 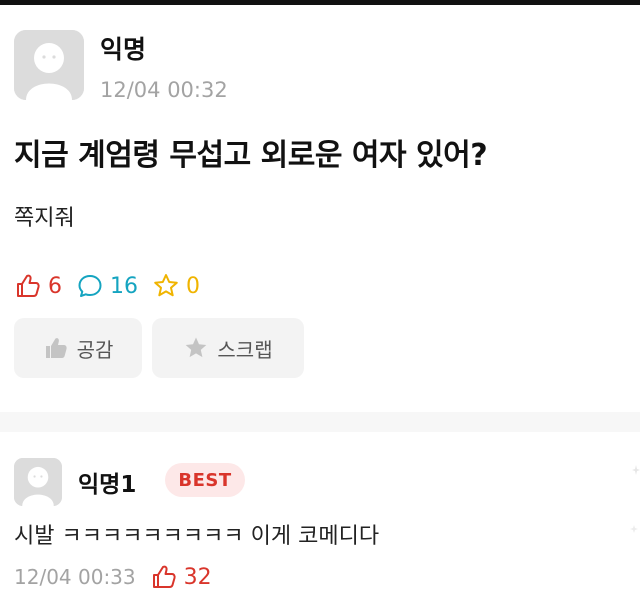 I want to click on comment-author-name: 익명1, so click(x=107, y=485).